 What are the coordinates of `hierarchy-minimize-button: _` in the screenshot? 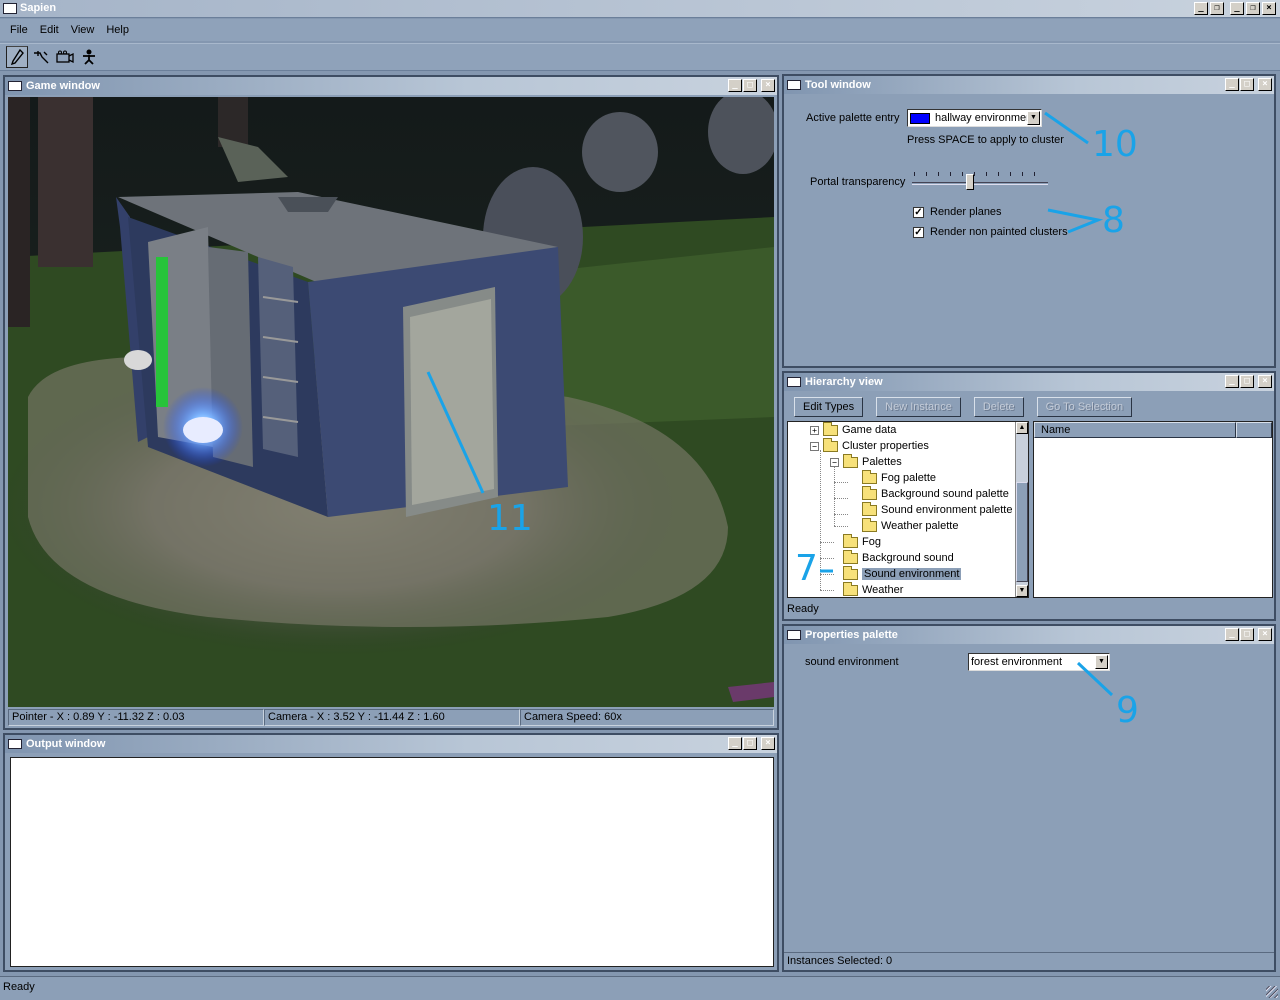 It's located at (1232, 381).